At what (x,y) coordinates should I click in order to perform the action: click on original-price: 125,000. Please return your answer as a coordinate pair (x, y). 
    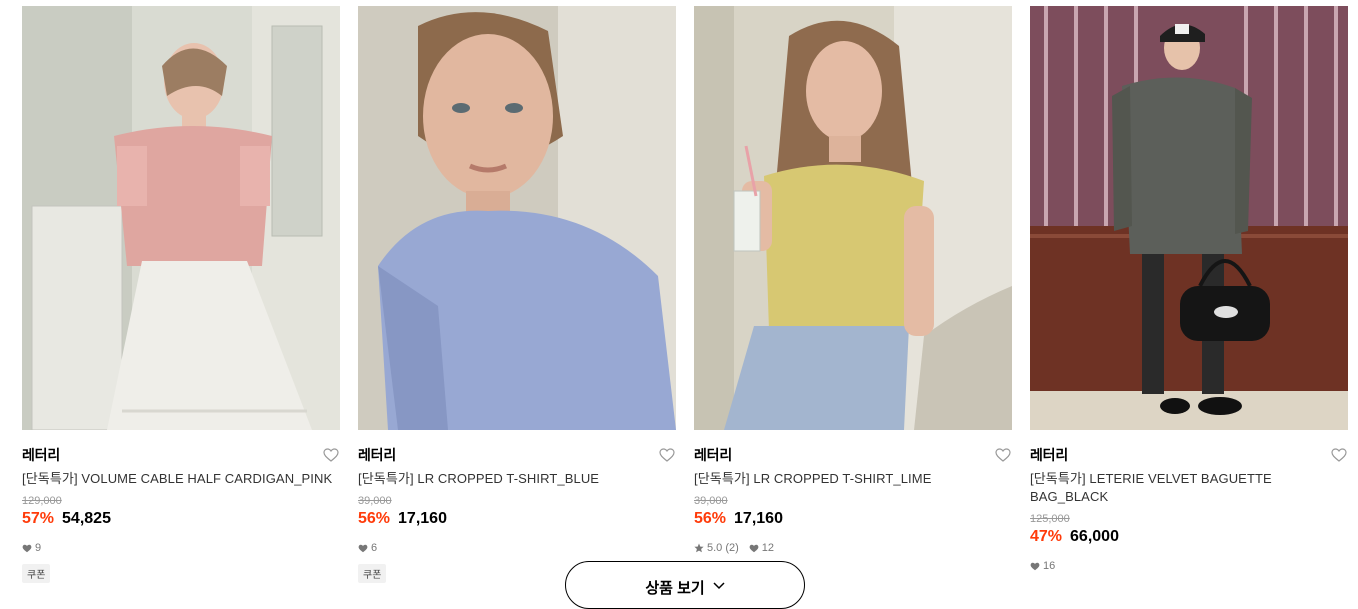
    Looking at the image, I should click on (1050, 519).